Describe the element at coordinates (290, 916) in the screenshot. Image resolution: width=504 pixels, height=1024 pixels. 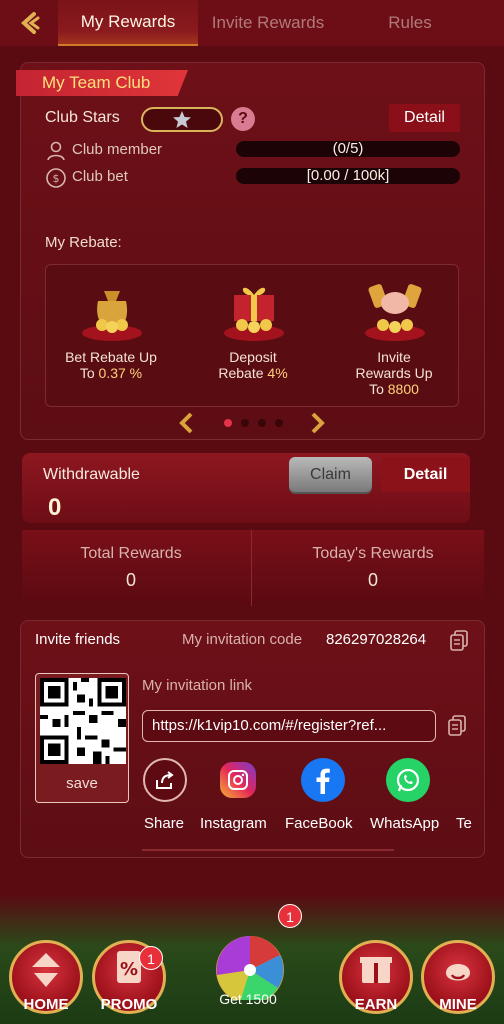
I see `wheel-badge: 1` at that location.